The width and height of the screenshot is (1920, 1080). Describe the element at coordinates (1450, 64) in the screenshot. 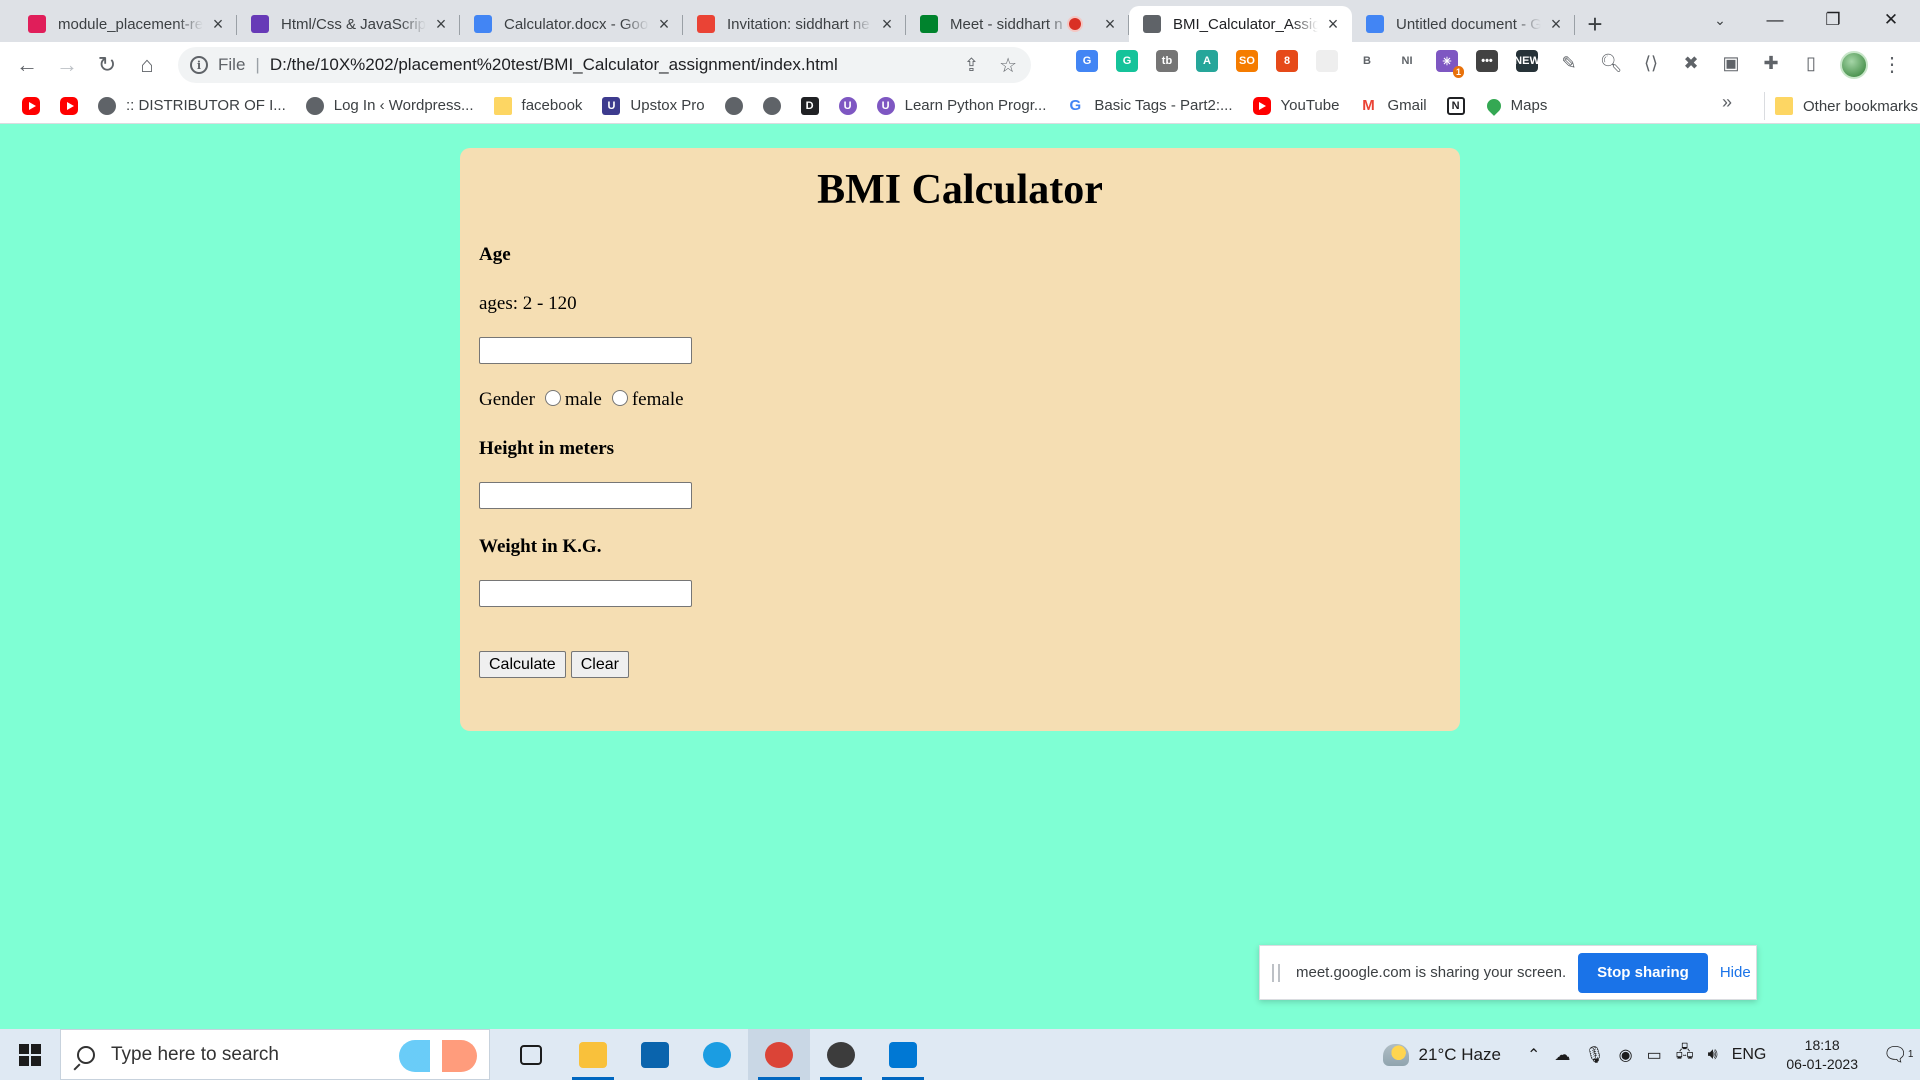

I see `ai-ext-icon: ✳ 1` at that location.